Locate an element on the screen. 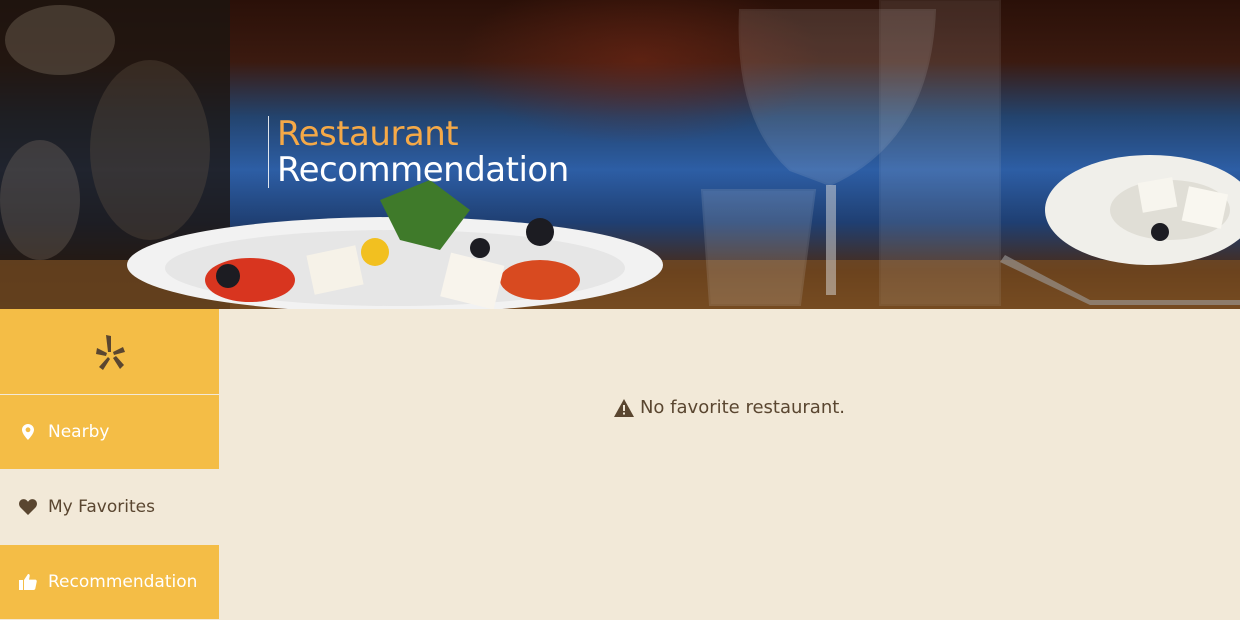  title-restaurant: Restaurant is located at coordinates (368, 134).